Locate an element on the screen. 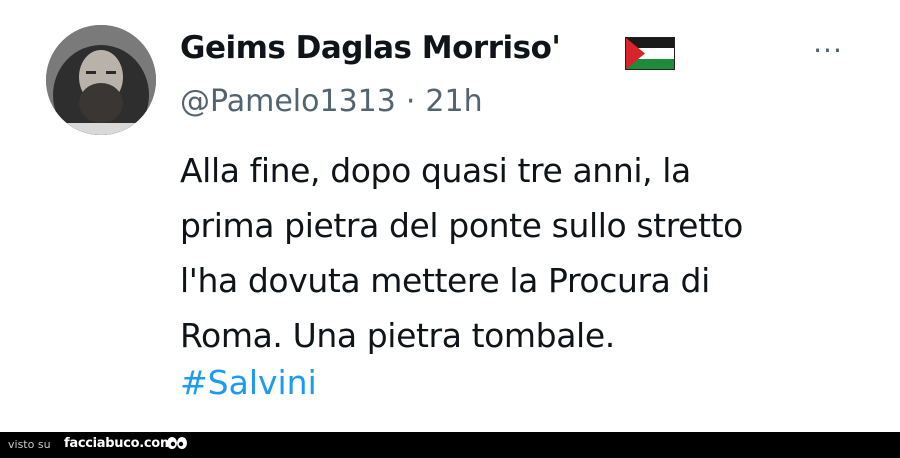 The image size is (900, 458). avatar is located at coordinates (101, 80).